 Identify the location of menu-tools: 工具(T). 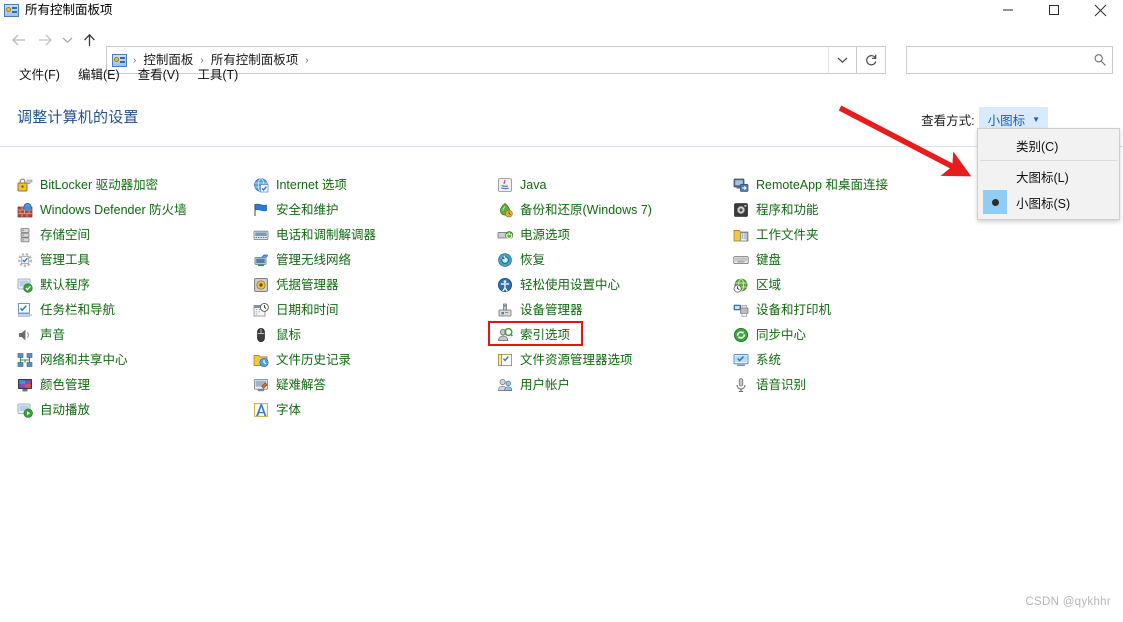
(217, 75).